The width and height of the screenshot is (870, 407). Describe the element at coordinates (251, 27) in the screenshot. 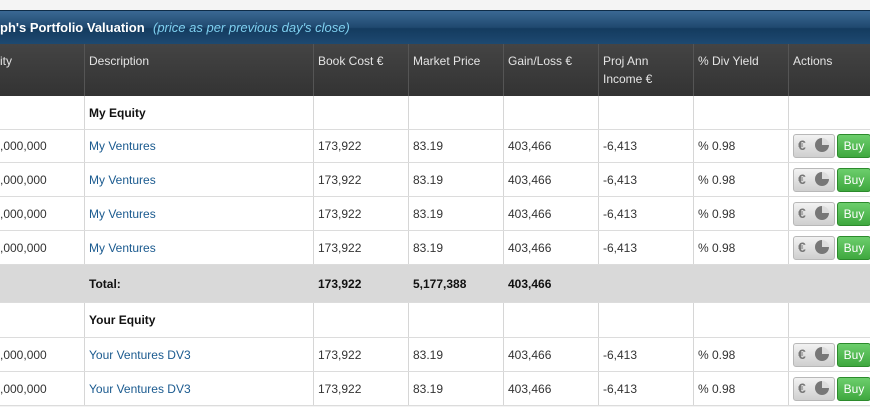

I see `price-note: (price as per previous day's close)` at that location.